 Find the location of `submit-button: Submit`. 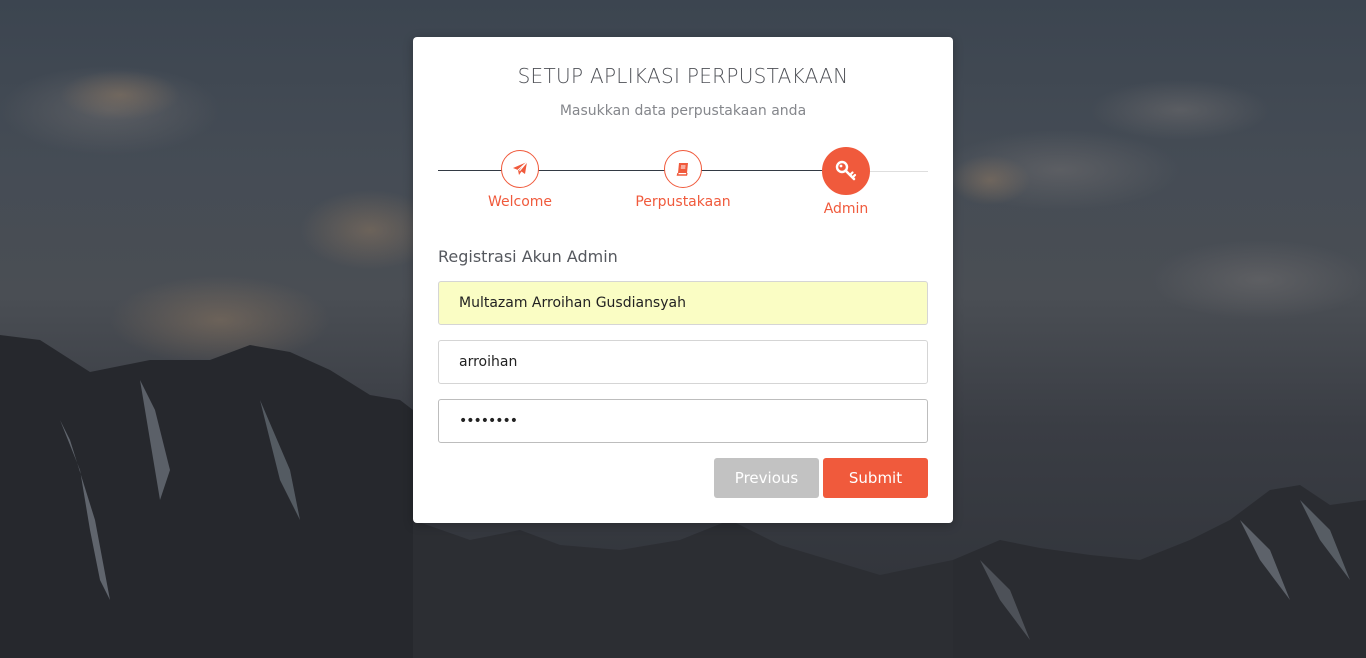

submit-button: Submit is located at coordinates (875, 478).